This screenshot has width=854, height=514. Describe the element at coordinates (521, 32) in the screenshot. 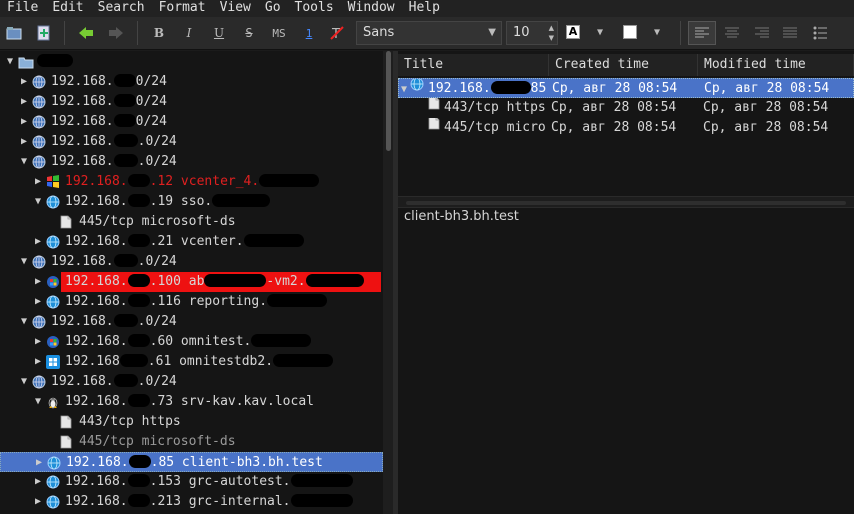

I see `font-size-value: 10` at that location.